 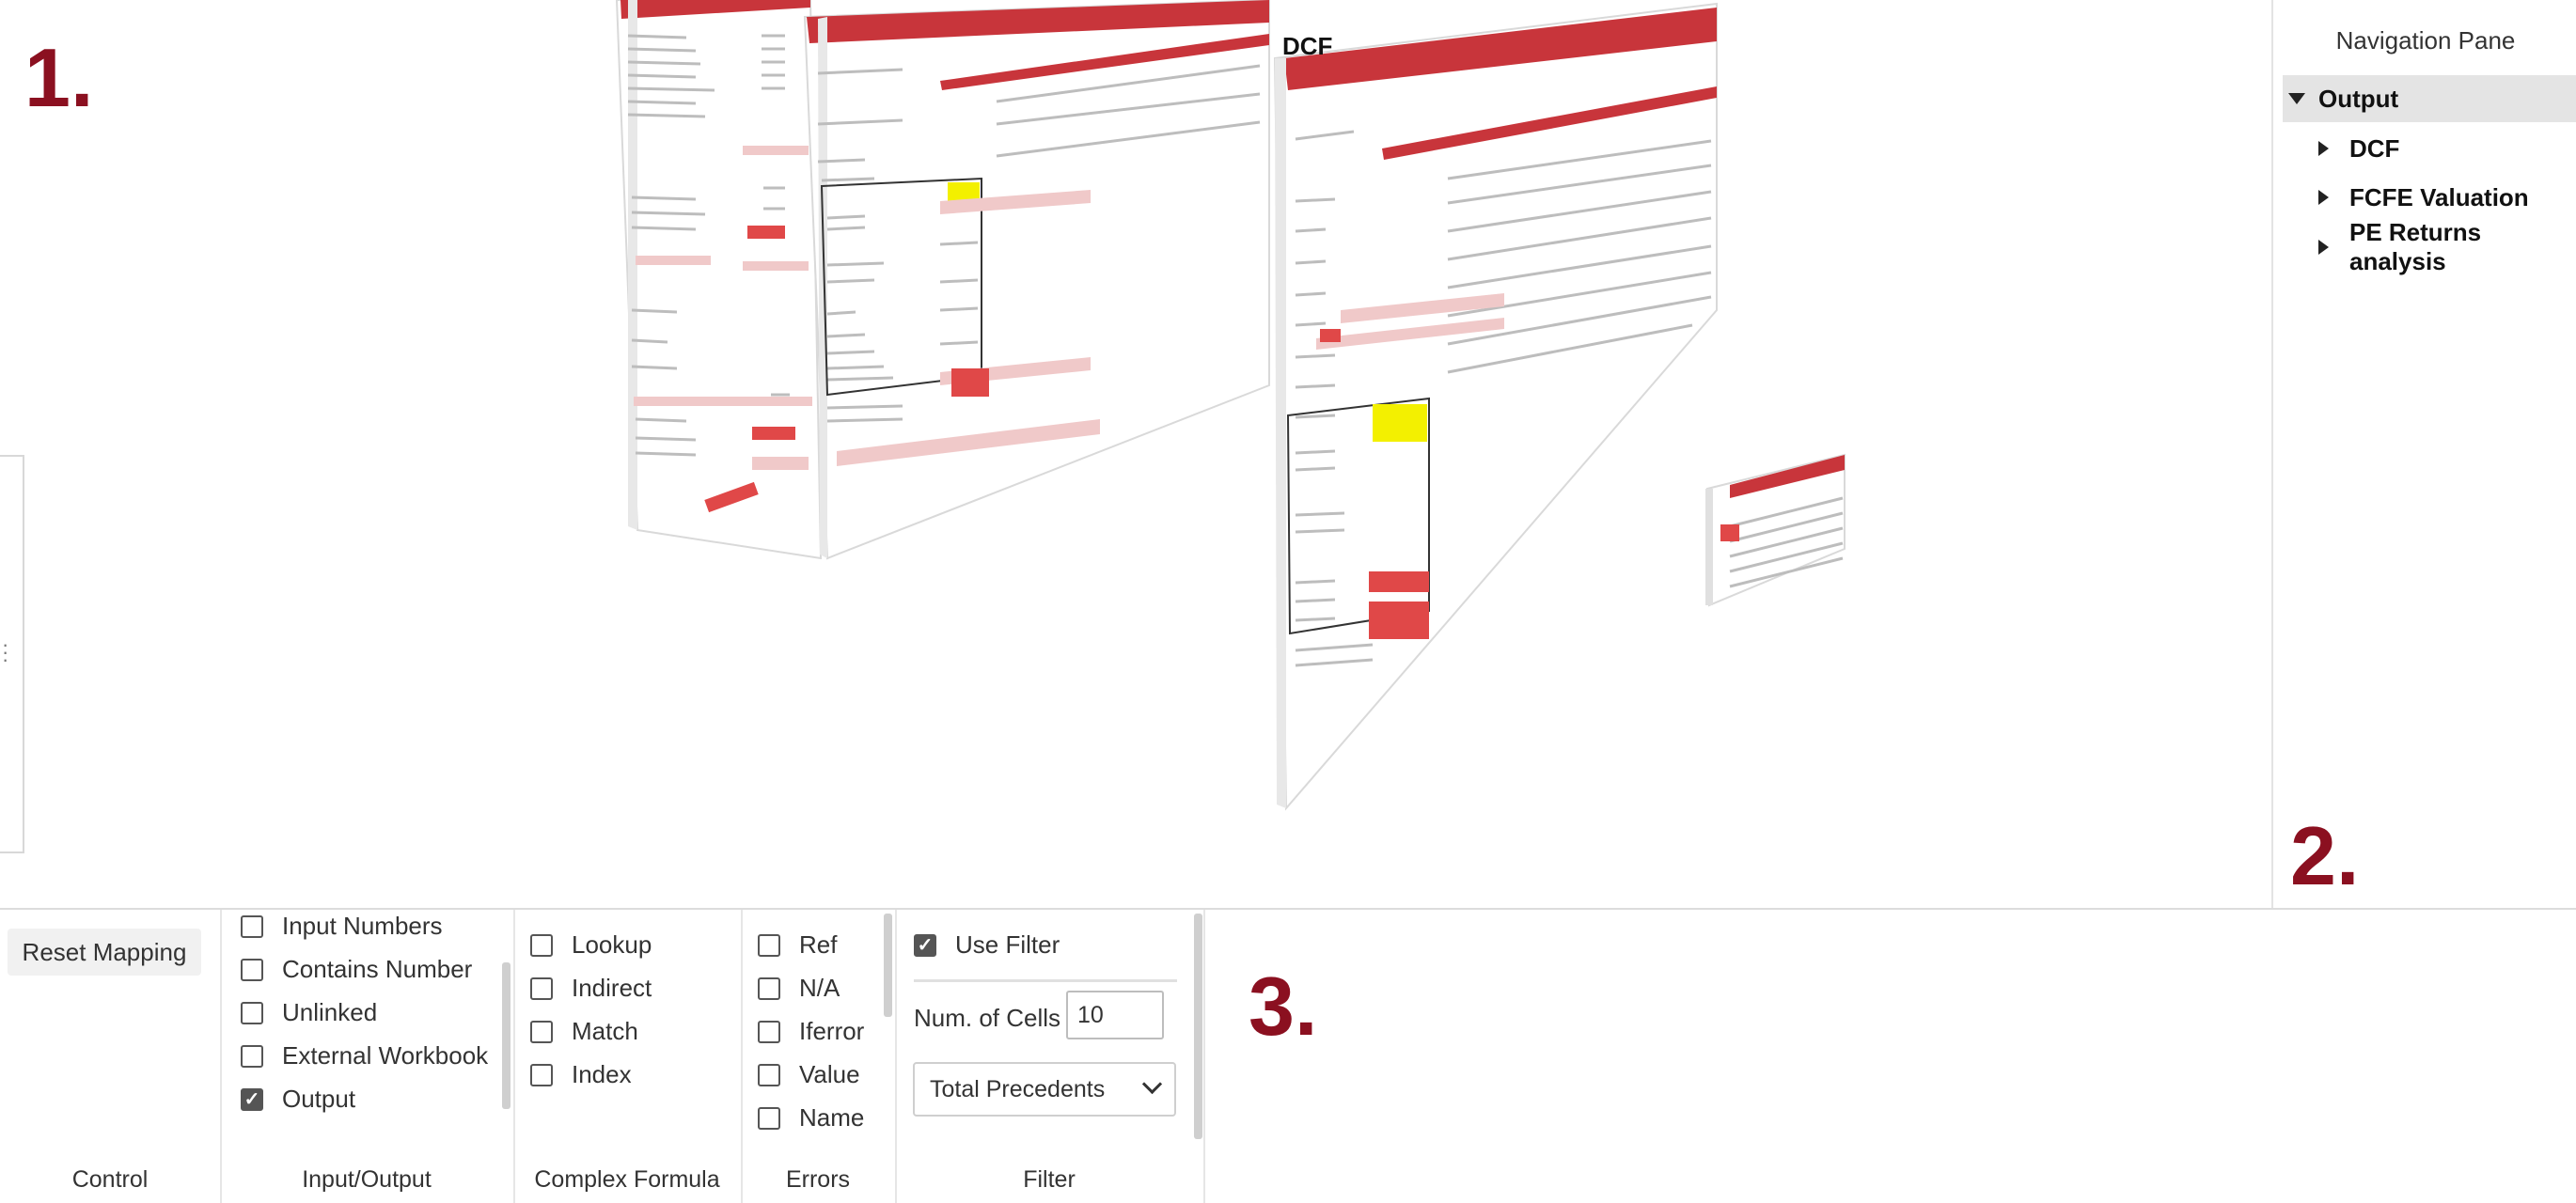 I want to click on nav-item-label: PE Returns analysis, so click(x=2416, y=247).